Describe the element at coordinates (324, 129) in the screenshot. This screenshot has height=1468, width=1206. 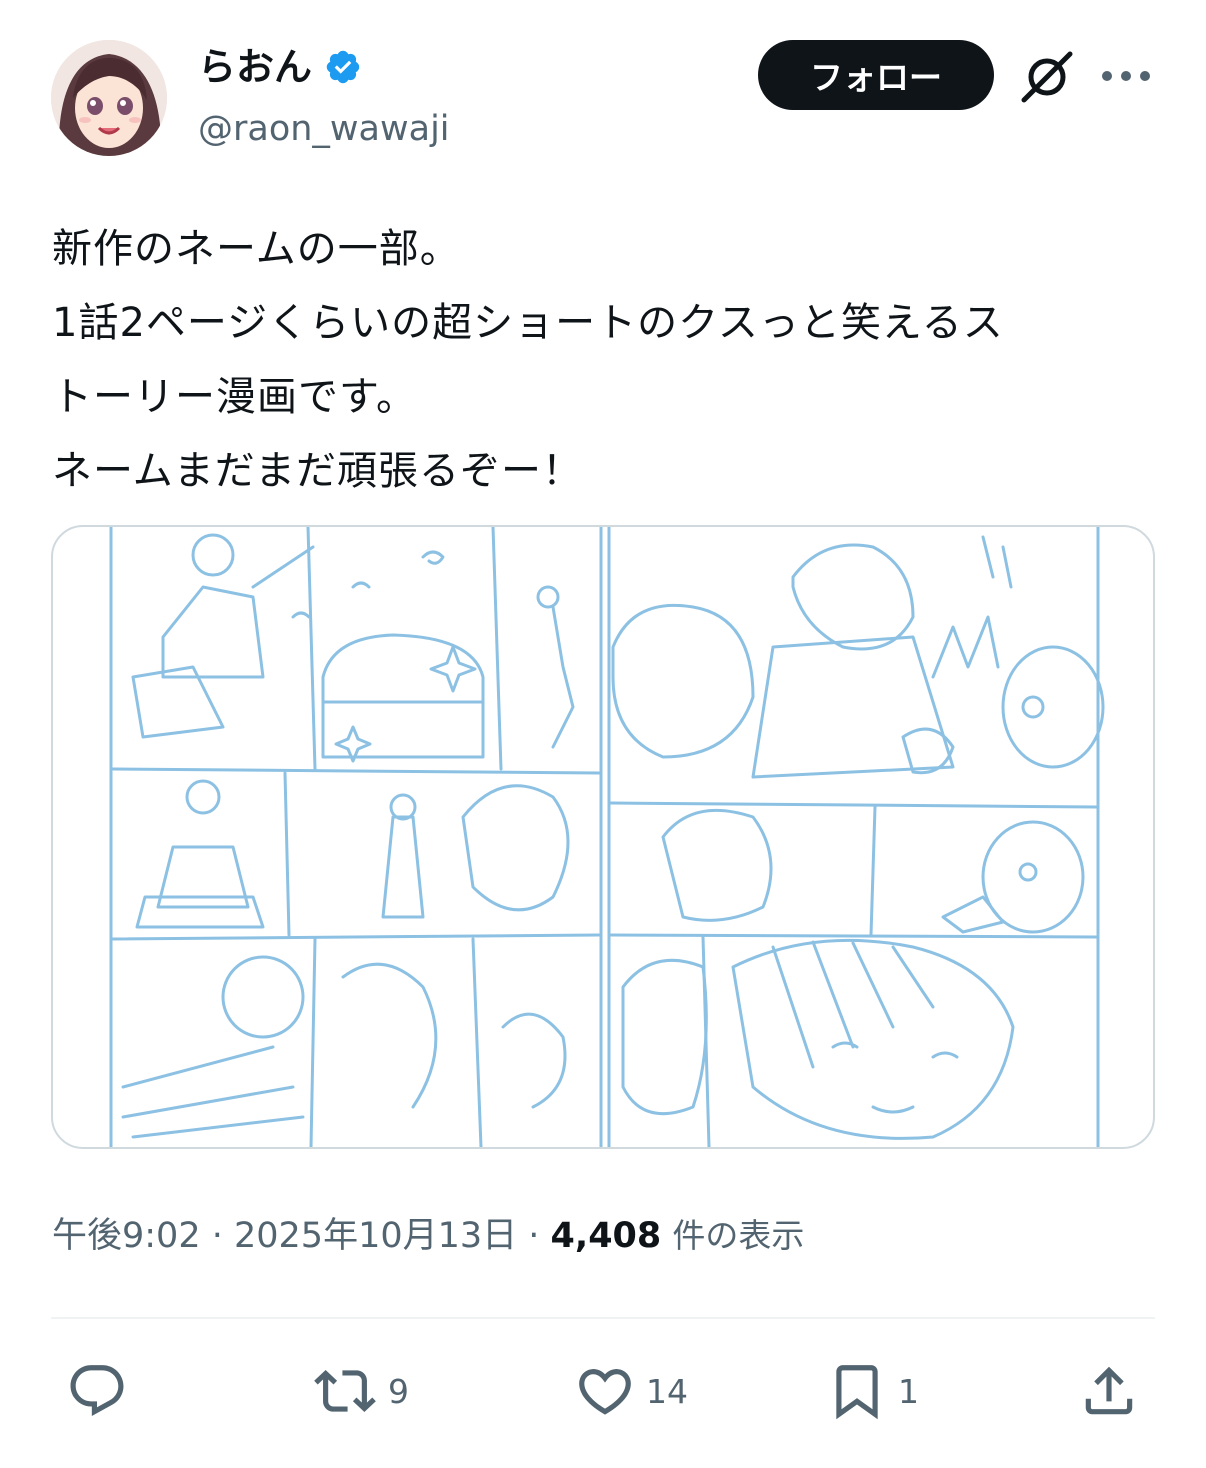
I see `author-handle: @raon_wawaji` at that location.